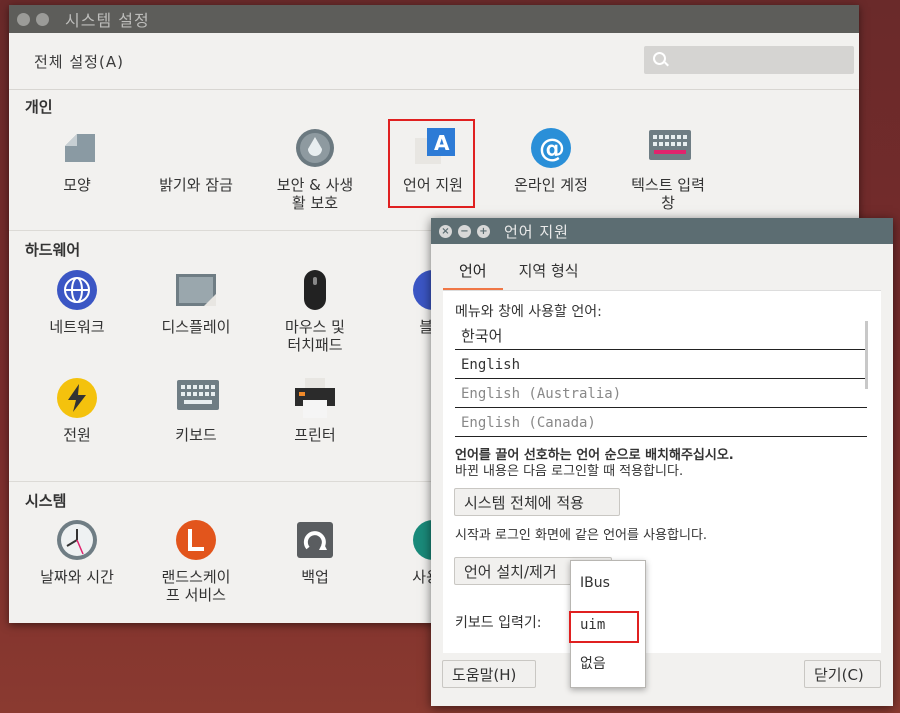 Image resolution: width=900 pixels, height=713 pixels. What do you see at coordinates (53, 250) in the screenshot?
I see `section-hardware: 하드웨어` at bounding box center [53, 250].